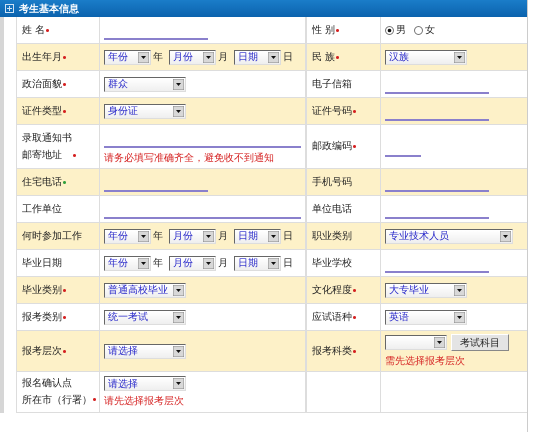 This screenshot has height=432, width=540. What do you see at coordinates (332, 183) in the screenshot?
I see `field-label: 手机号码` at bounding box center [332, 183].